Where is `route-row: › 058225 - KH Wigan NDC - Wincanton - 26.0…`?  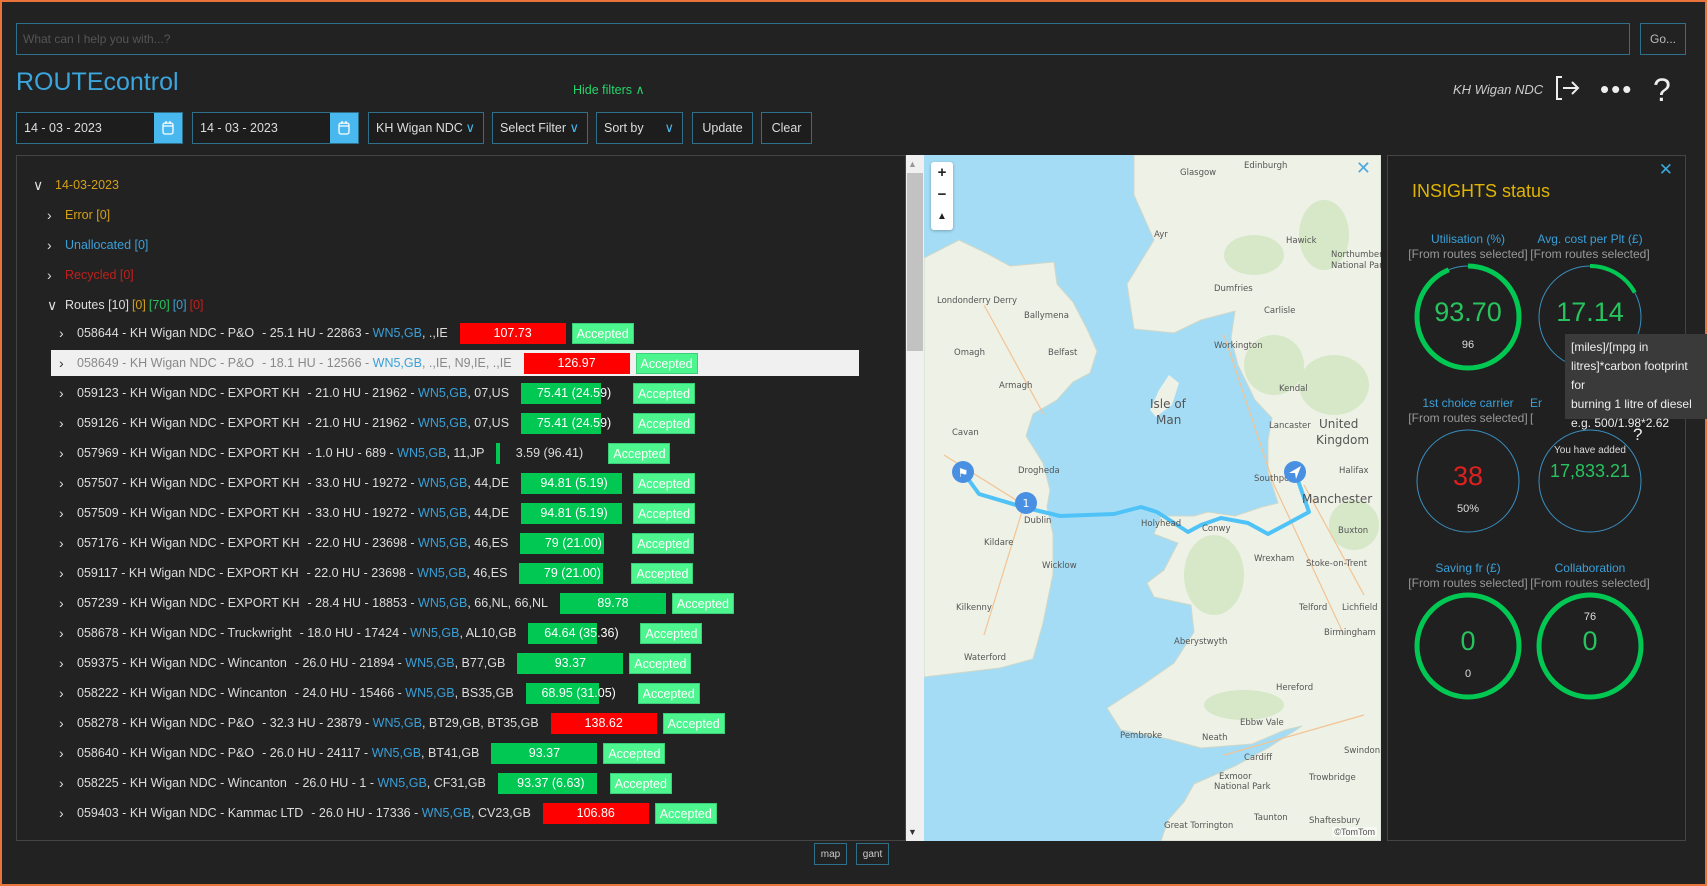 route-row: › 058225 - KH Wigan NDC - Wincanton - 26.0… is located at coordinates (365, 783).